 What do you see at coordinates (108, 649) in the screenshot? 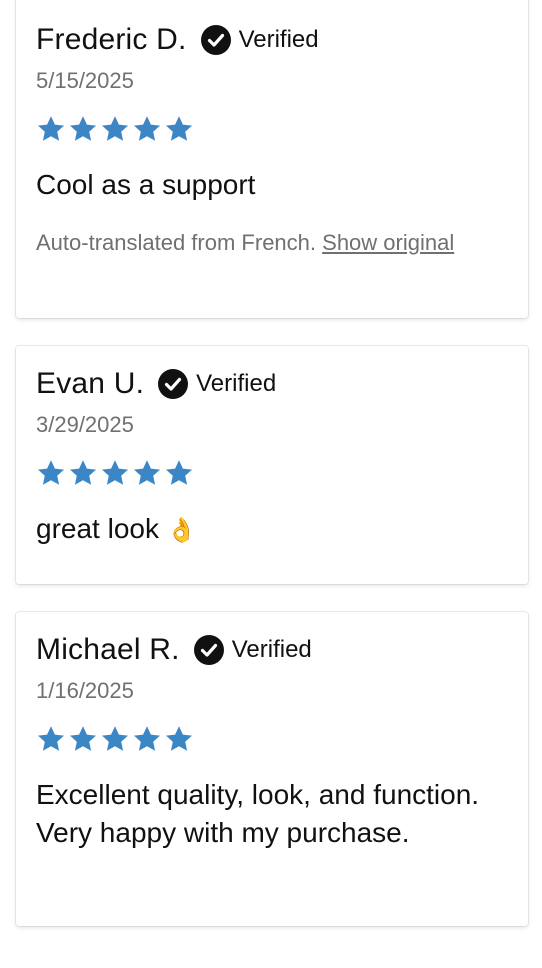
I see `reviewer-name: Michael R.` at bounding box center [108, 649].